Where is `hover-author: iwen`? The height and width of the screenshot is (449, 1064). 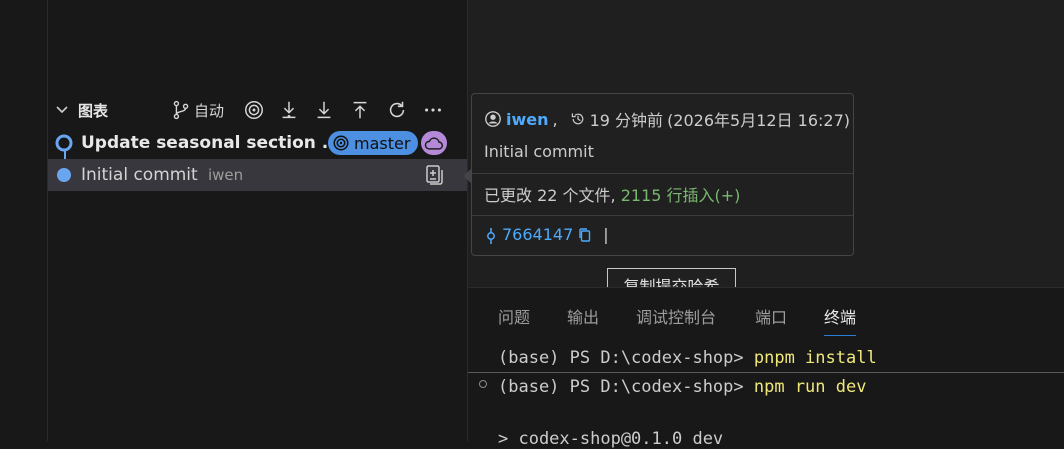
hover-author: iwen is located at coordinates (527, 119).